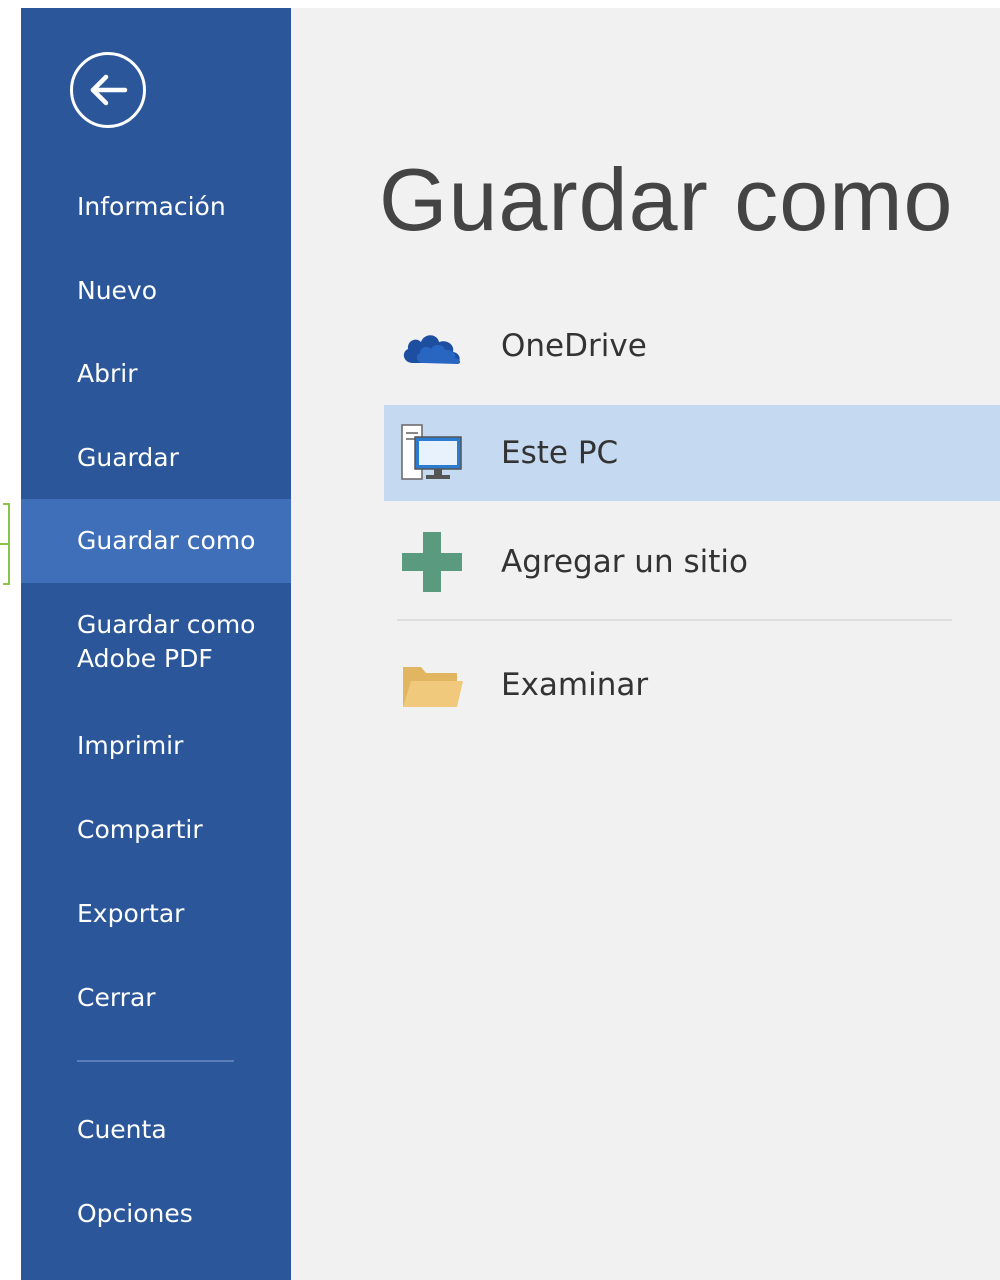 The image size is (1000, 1280). What do you see at coordinates (145, 658) in the screenshot?
I see `sidebar-item-label-line2: Adobe PDF` at bounding box center [145, 658].